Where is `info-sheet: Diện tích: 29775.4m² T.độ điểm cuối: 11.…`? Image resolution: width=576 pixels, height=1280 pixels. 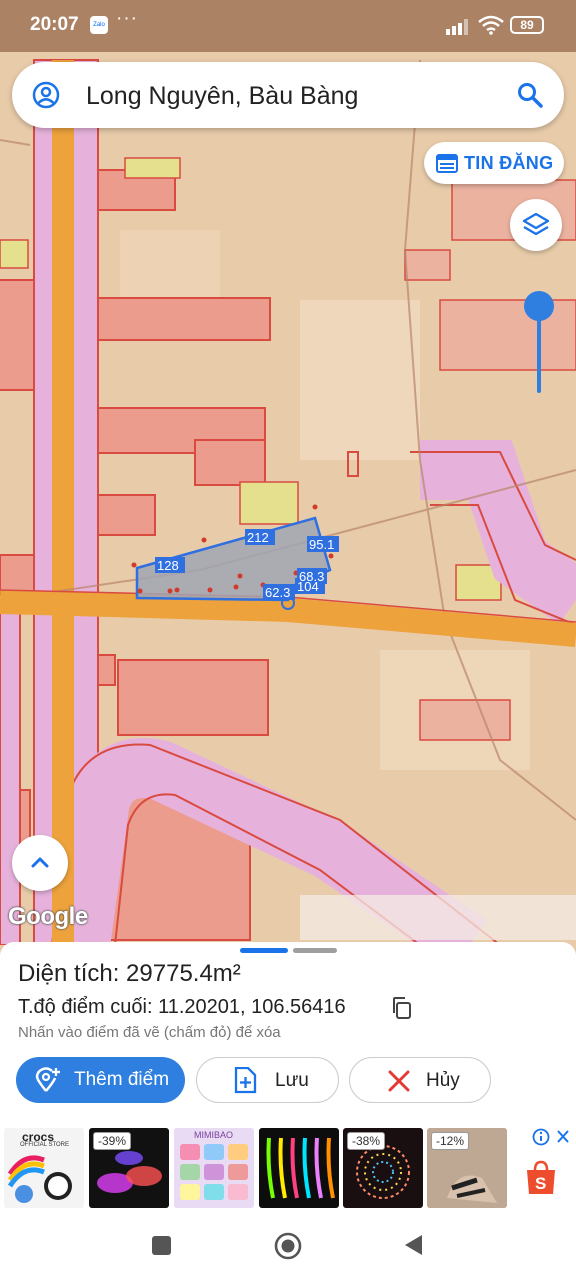
info-sheet: Diện tích: 29775.4m² T.độ điểm cuối: 11.… is located at coordinates (288, 1033).